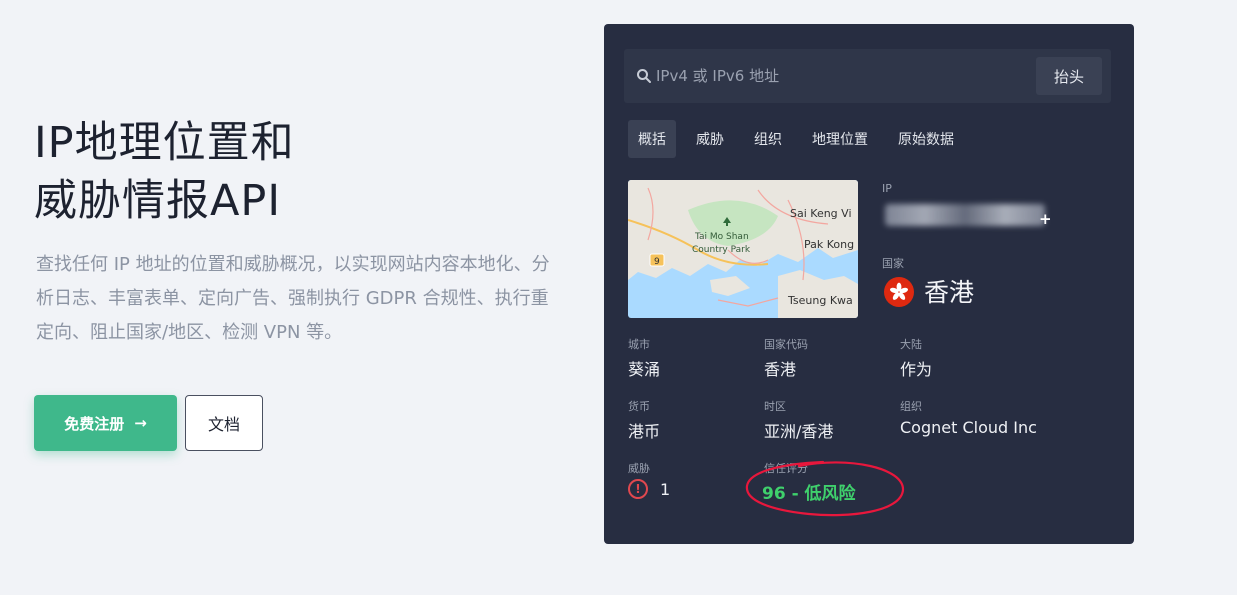 Image resolution: width=1237 pixels, height=595 pixels. I want to click on search-icon, so click(644, 76).